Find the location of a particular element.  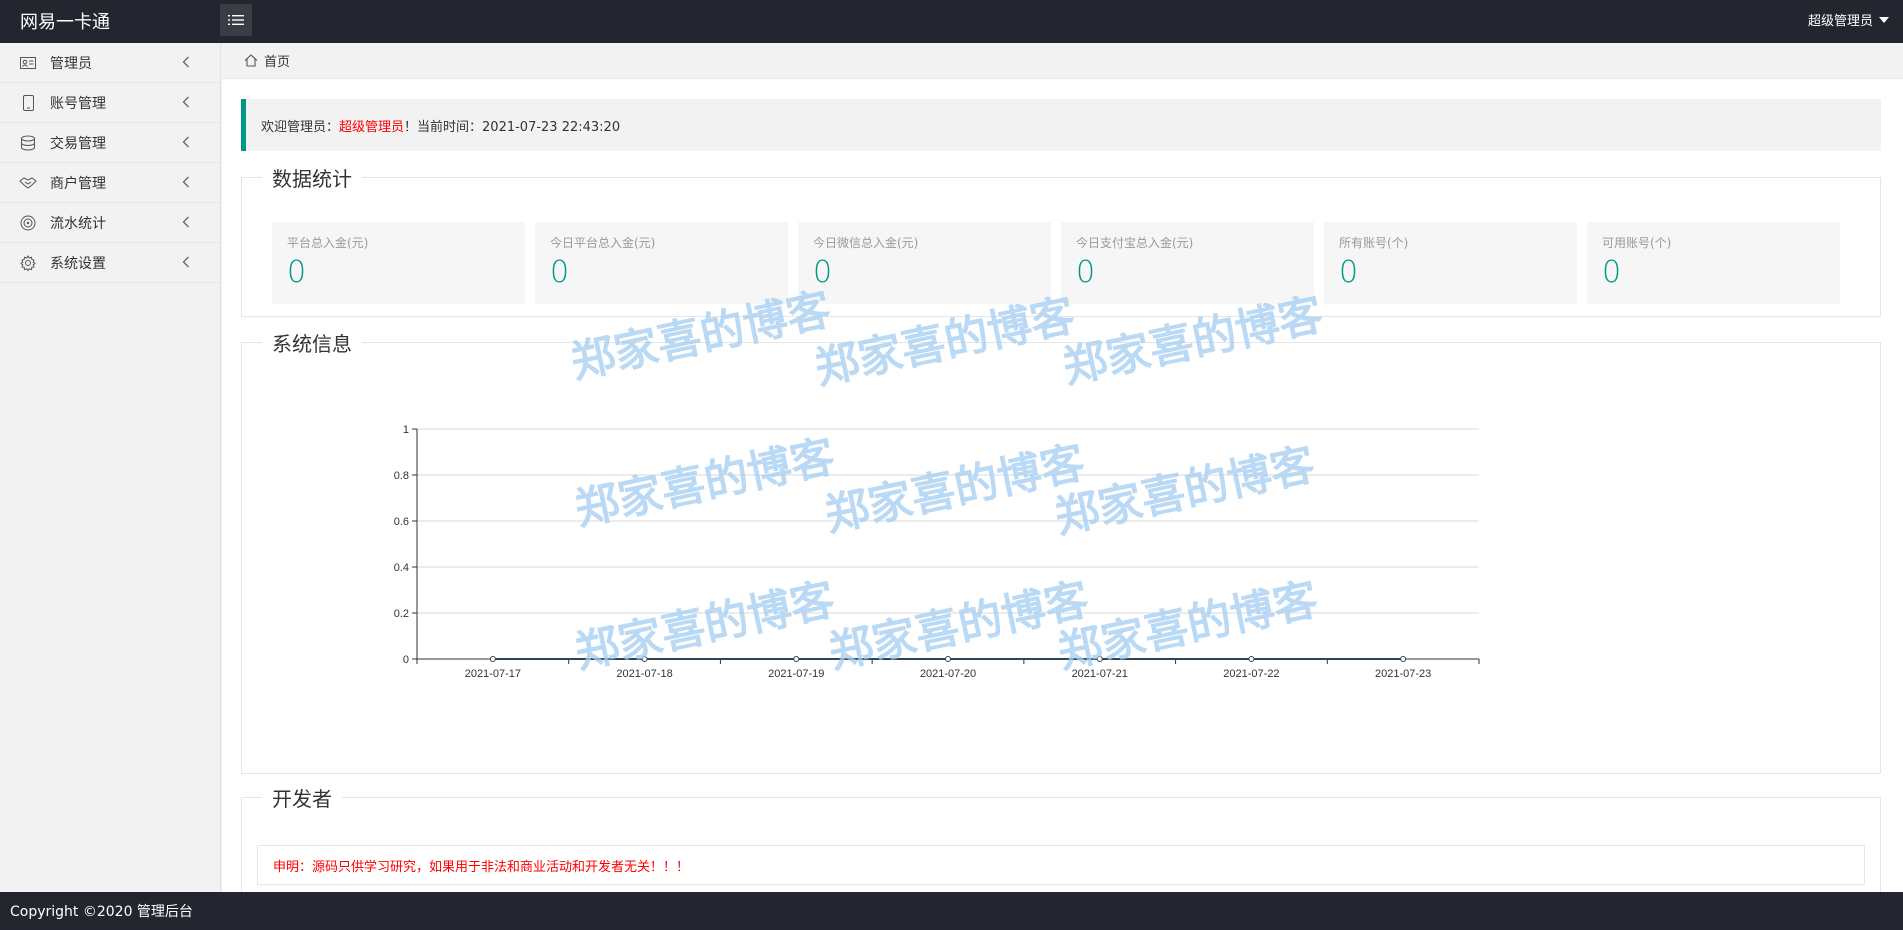

sidebar-item-transactions: 交易管理 is located at coordinates (110, 143).